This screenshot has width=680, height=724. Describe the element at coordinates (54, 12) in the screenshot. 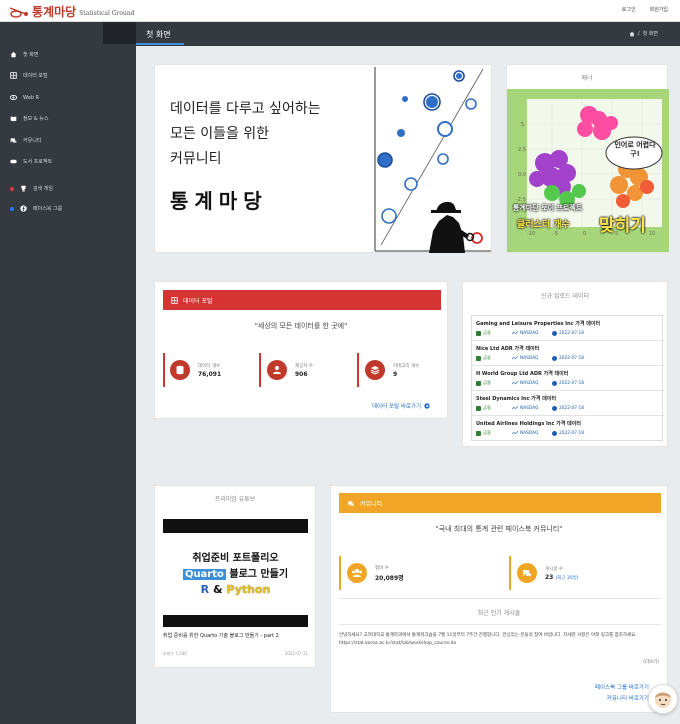

I see `logo-title: 통계마당` at that location.